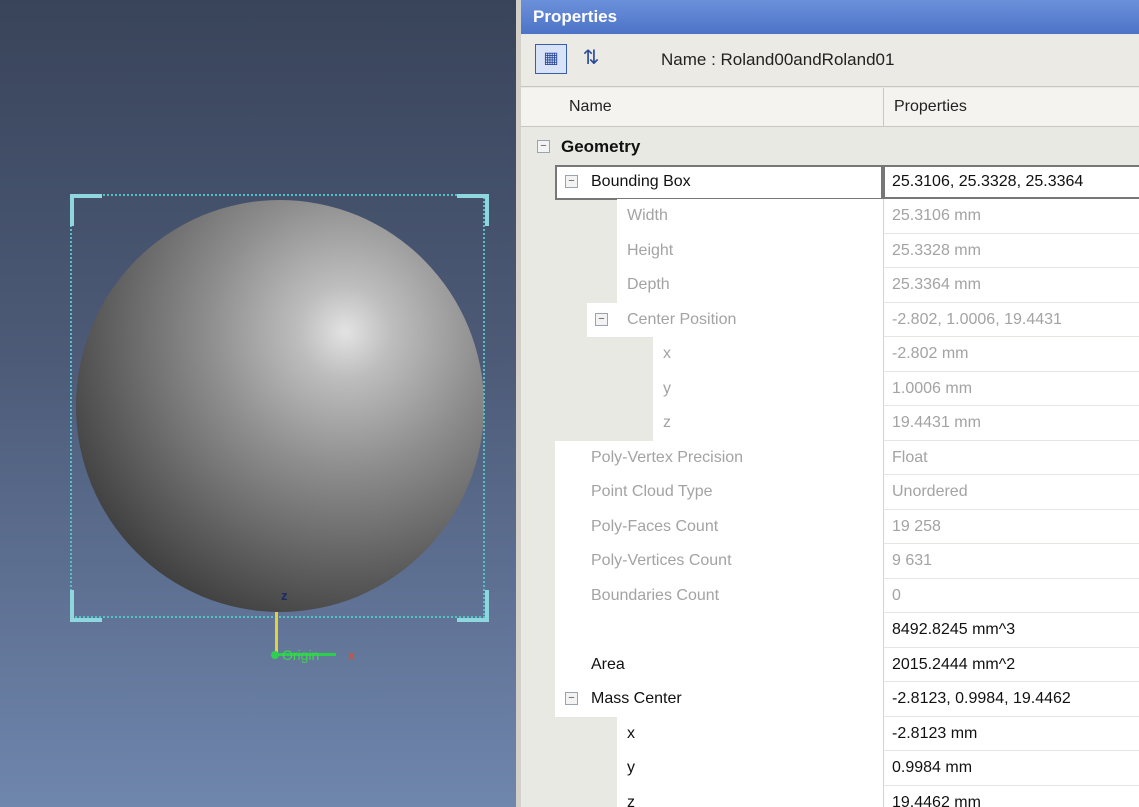 This screenshot has height=807, width=1139. I want to click on origin-label: Origin, so click(301, 655).